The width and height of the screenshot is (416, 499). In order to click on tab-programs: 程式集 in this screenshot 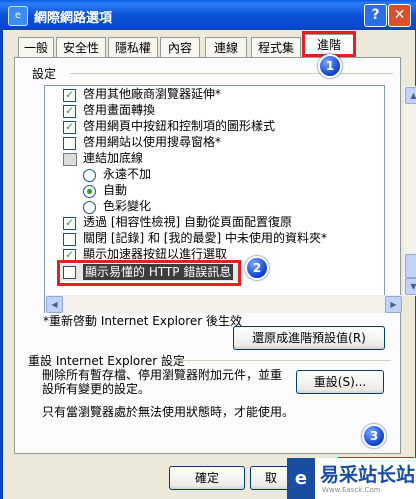, I will do `click(276, 47)`.